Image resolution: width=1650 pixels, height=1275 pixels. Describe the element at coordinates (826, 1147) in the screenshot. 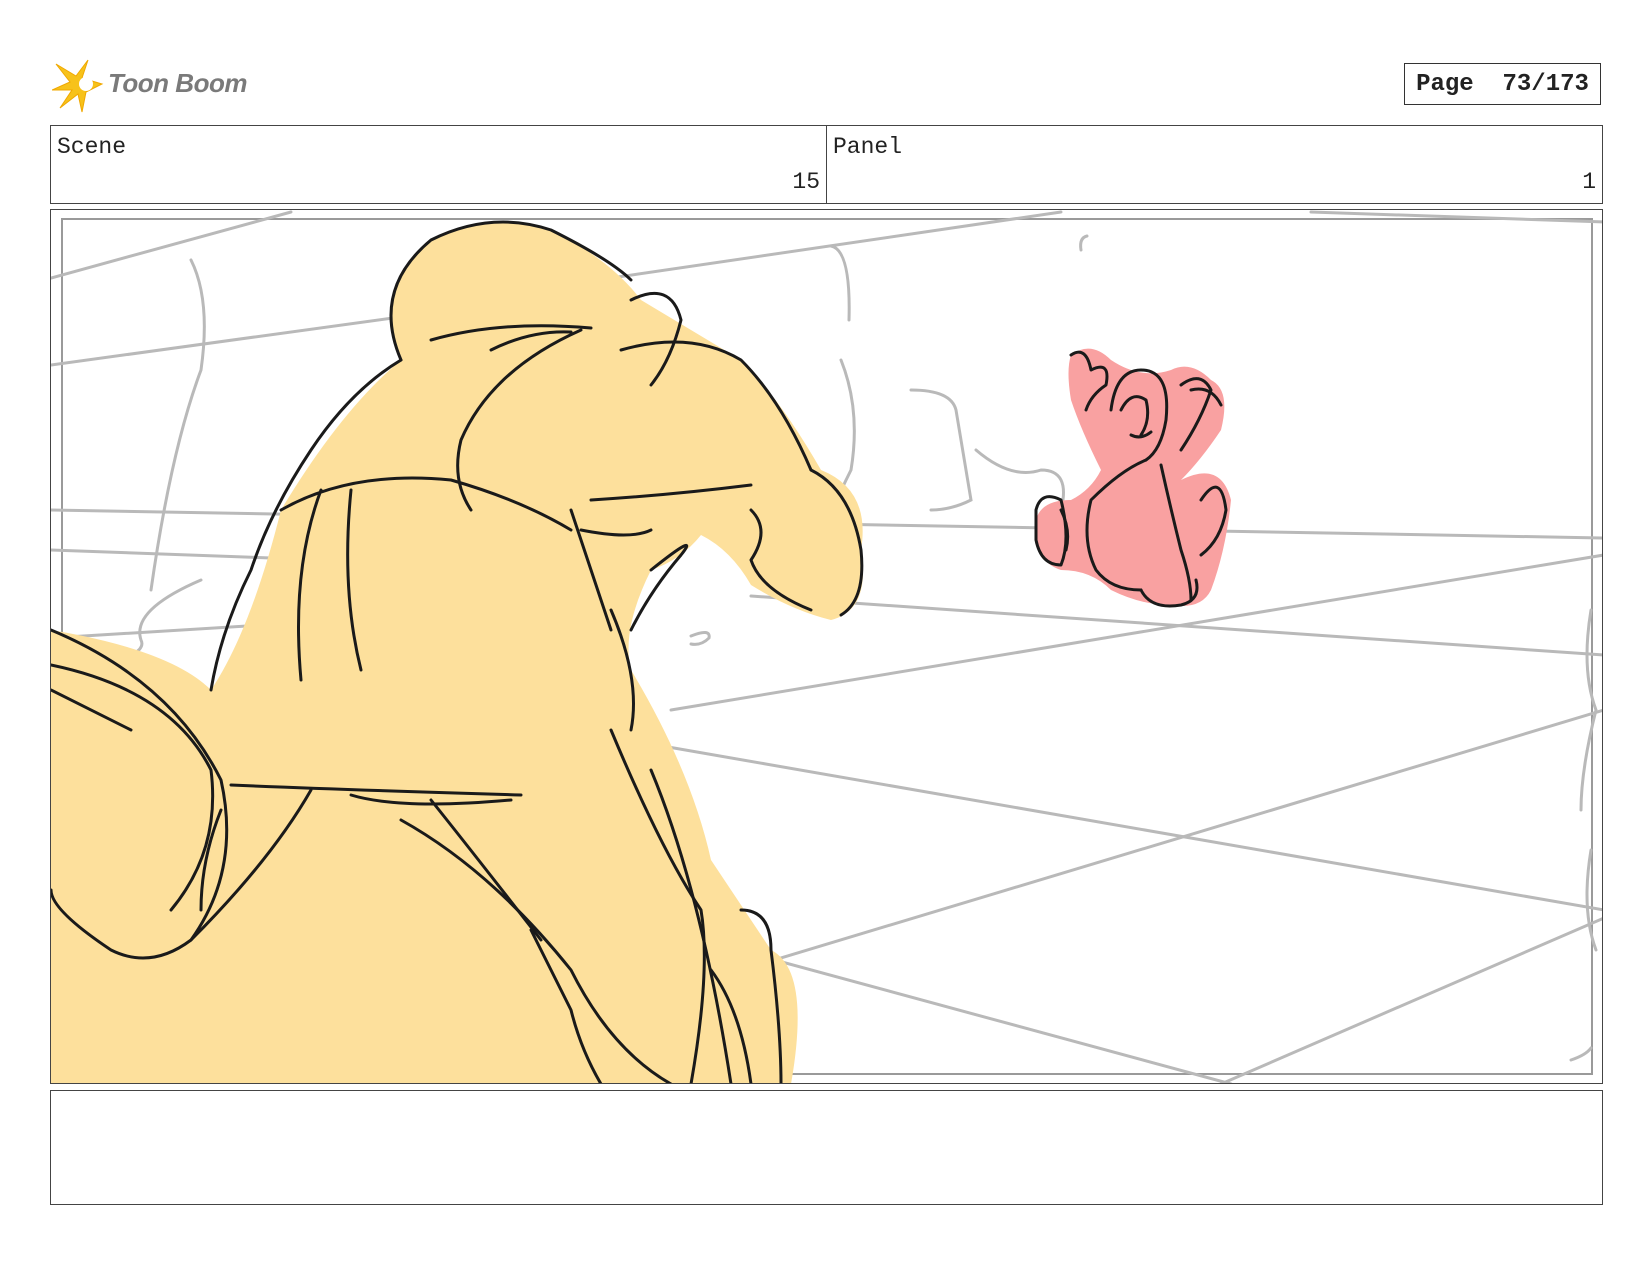

I see `panel-notes-area` at that location.